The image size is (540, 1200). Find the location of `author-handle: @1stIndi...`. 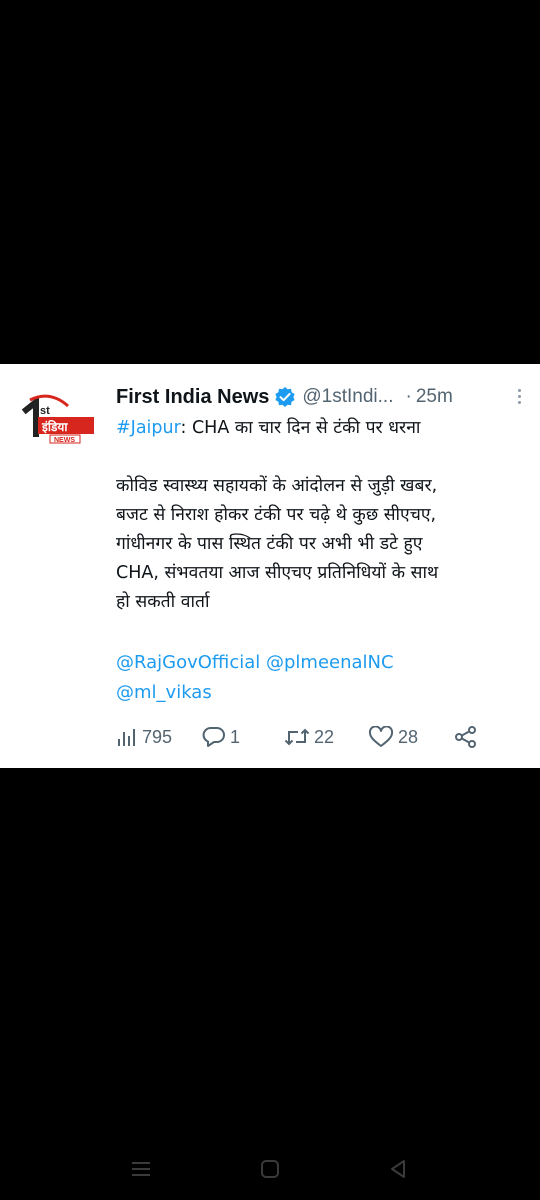

author-handle: @1stIndi... is located at coordinates (347, 397).